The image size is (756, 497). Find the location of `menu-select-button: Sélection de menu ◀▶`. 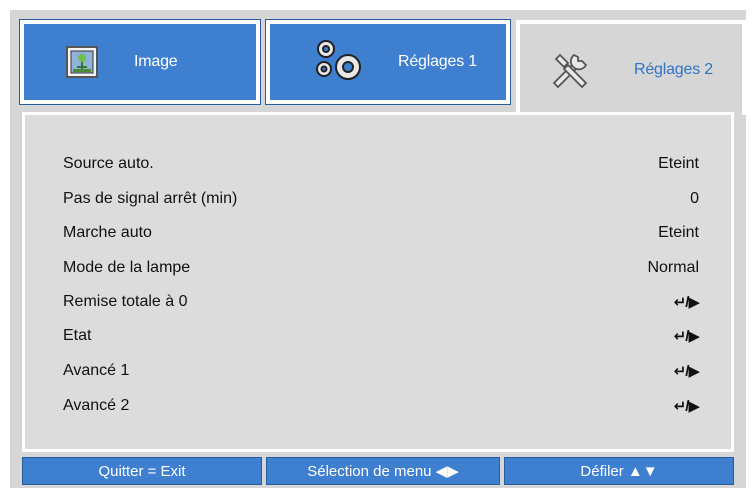

menu-select-button: Sélection de menu ◀▶ is located at coordinates (383, 471).